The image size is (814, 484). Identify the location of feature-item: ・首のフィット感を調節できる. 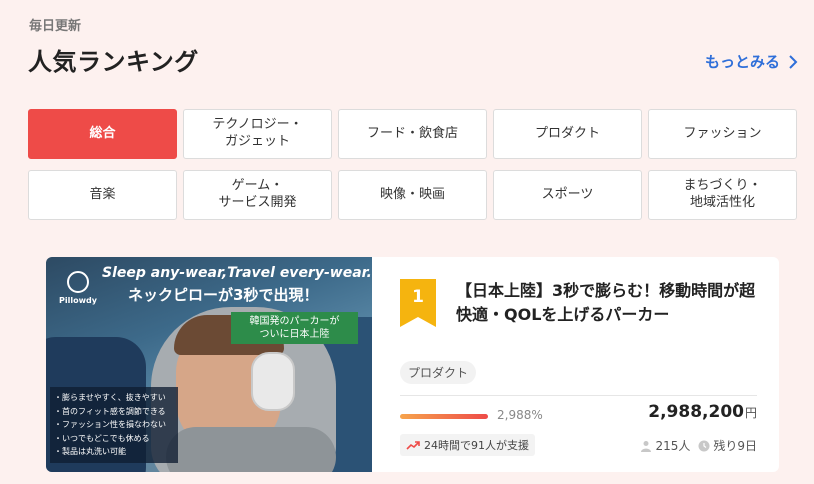
(110, 411).